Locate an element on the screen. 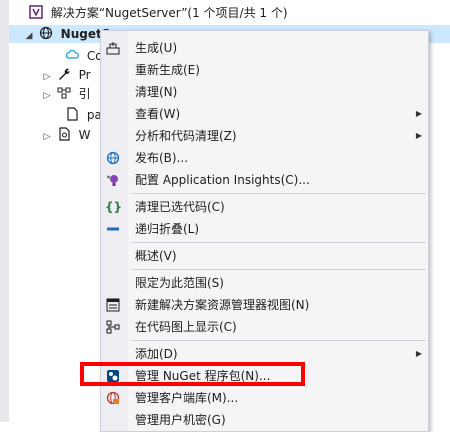 The image size is (450, 432). tree-item-config: ▷ W is located at coordinates (66, 135).